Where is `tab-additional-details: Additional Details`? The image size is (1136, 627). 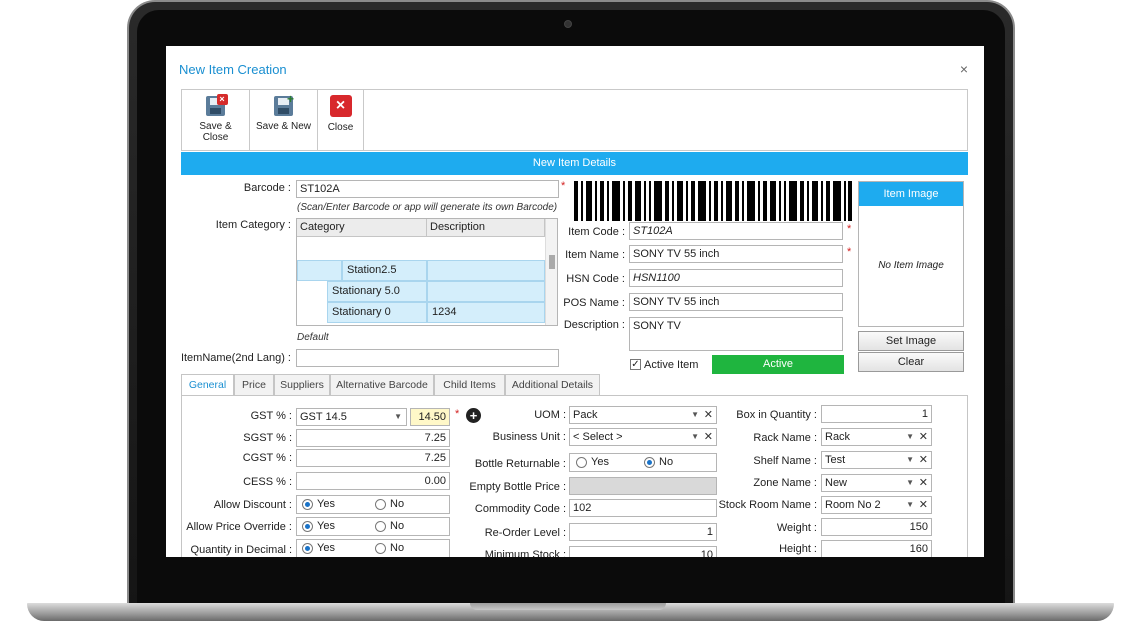 tab-additional-details: Additional Details is located at coordinates (552, 384).